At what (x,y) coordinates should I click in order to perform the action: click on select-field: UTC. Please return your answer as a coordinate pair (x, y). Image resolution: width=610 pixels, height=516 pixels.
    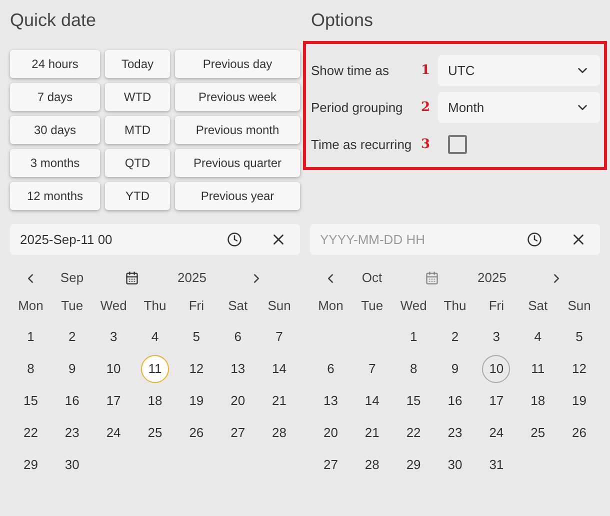
    Looking at the image, I should click on (519, 70).